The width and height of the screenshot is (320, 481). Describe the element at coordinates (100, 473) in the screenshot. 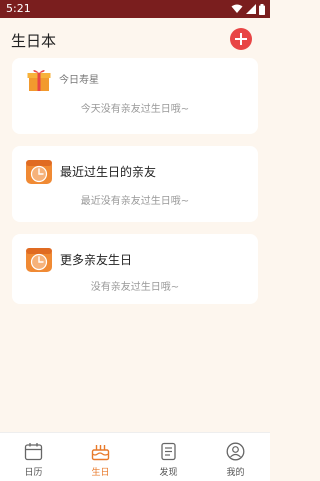

I see `tab-label: 生日` at that location.